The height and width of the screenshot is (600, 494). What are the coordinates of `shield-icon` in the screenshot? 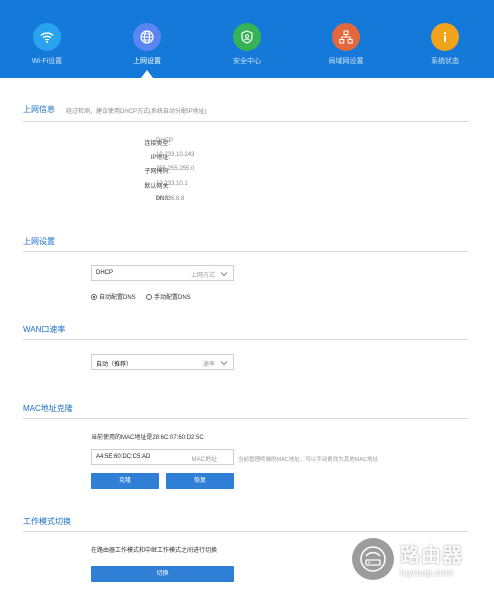 It's located at (247, 37).